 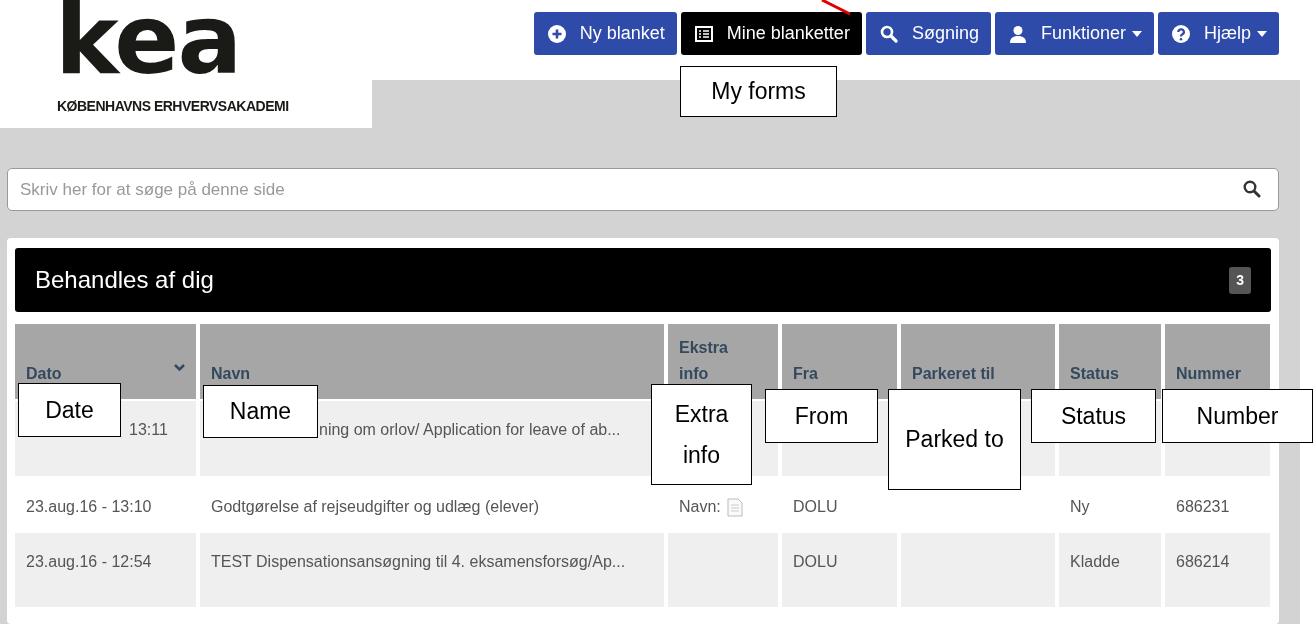 I want to click on nav-button: Ny blanket, so click(x=605, y=33).